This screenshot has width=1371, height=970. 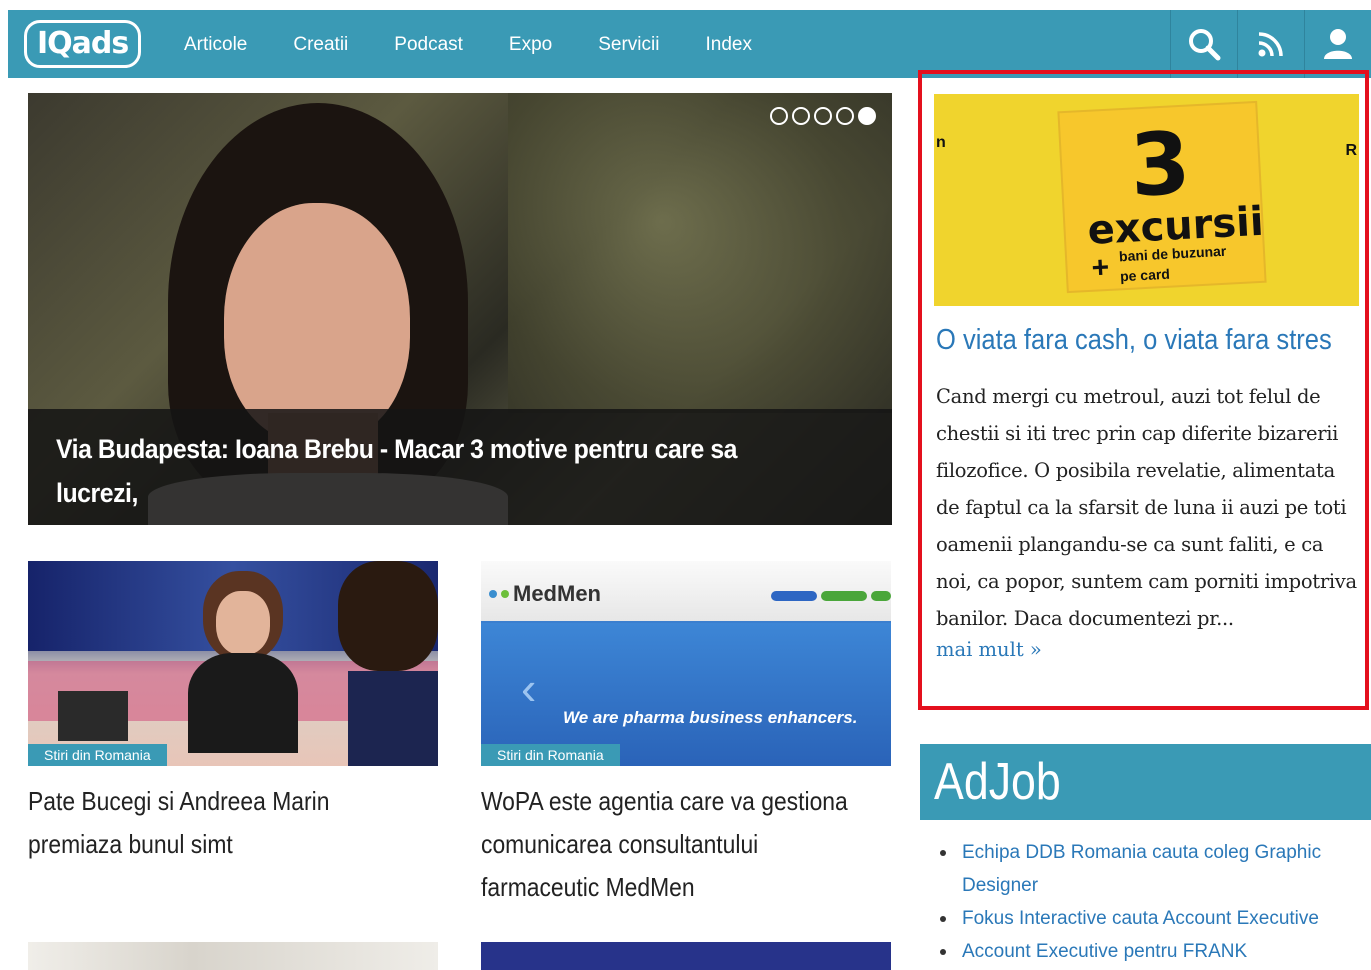 What do you see at coordinates (557, 593) in the screenshot?
I see `medmen-brand: MedMen` at bounding box center [557, 593].